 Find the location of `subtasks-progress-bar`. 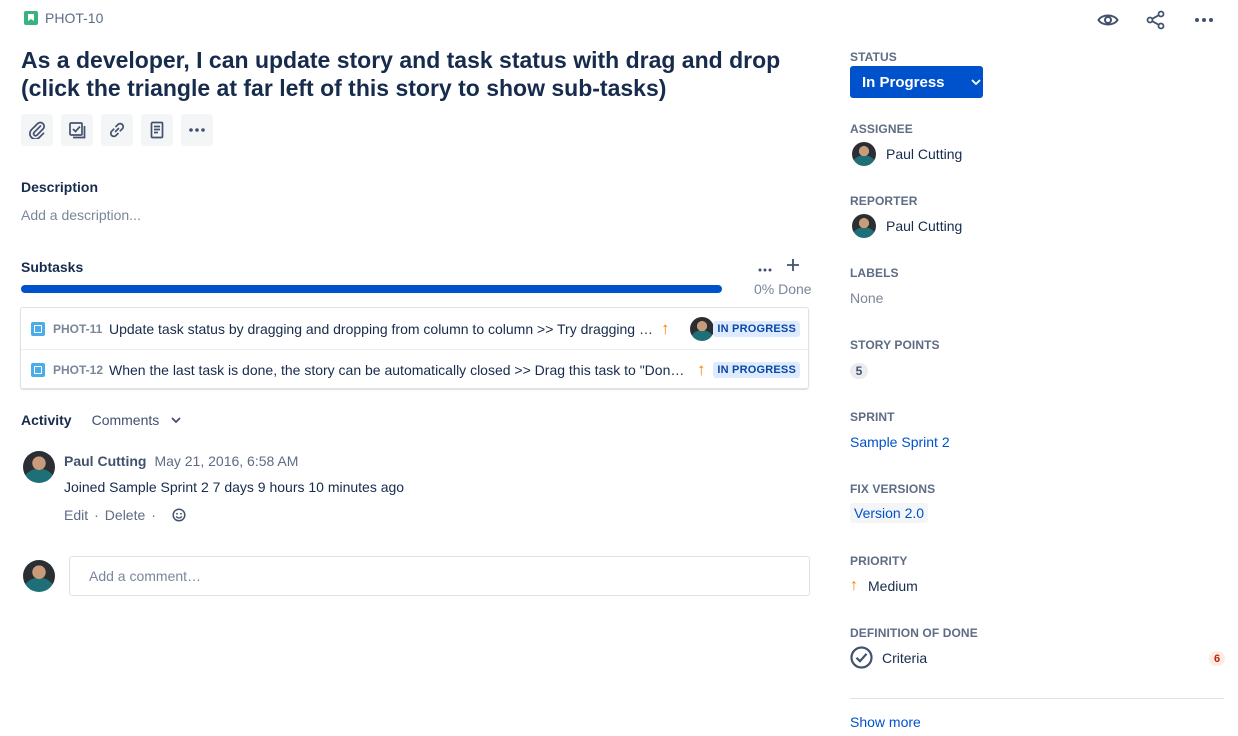

subtasks-progress-bar is located at coordinates (371, 289).